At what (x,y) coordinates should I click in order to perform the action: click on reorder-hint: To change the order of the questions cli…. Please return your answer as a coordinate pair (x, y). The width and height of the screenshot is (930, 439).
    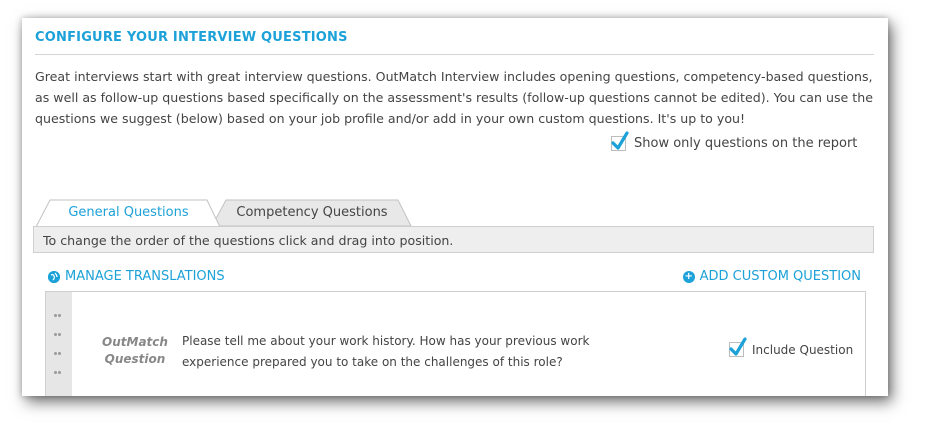
    Looking at the image, I should click on (453, 239).